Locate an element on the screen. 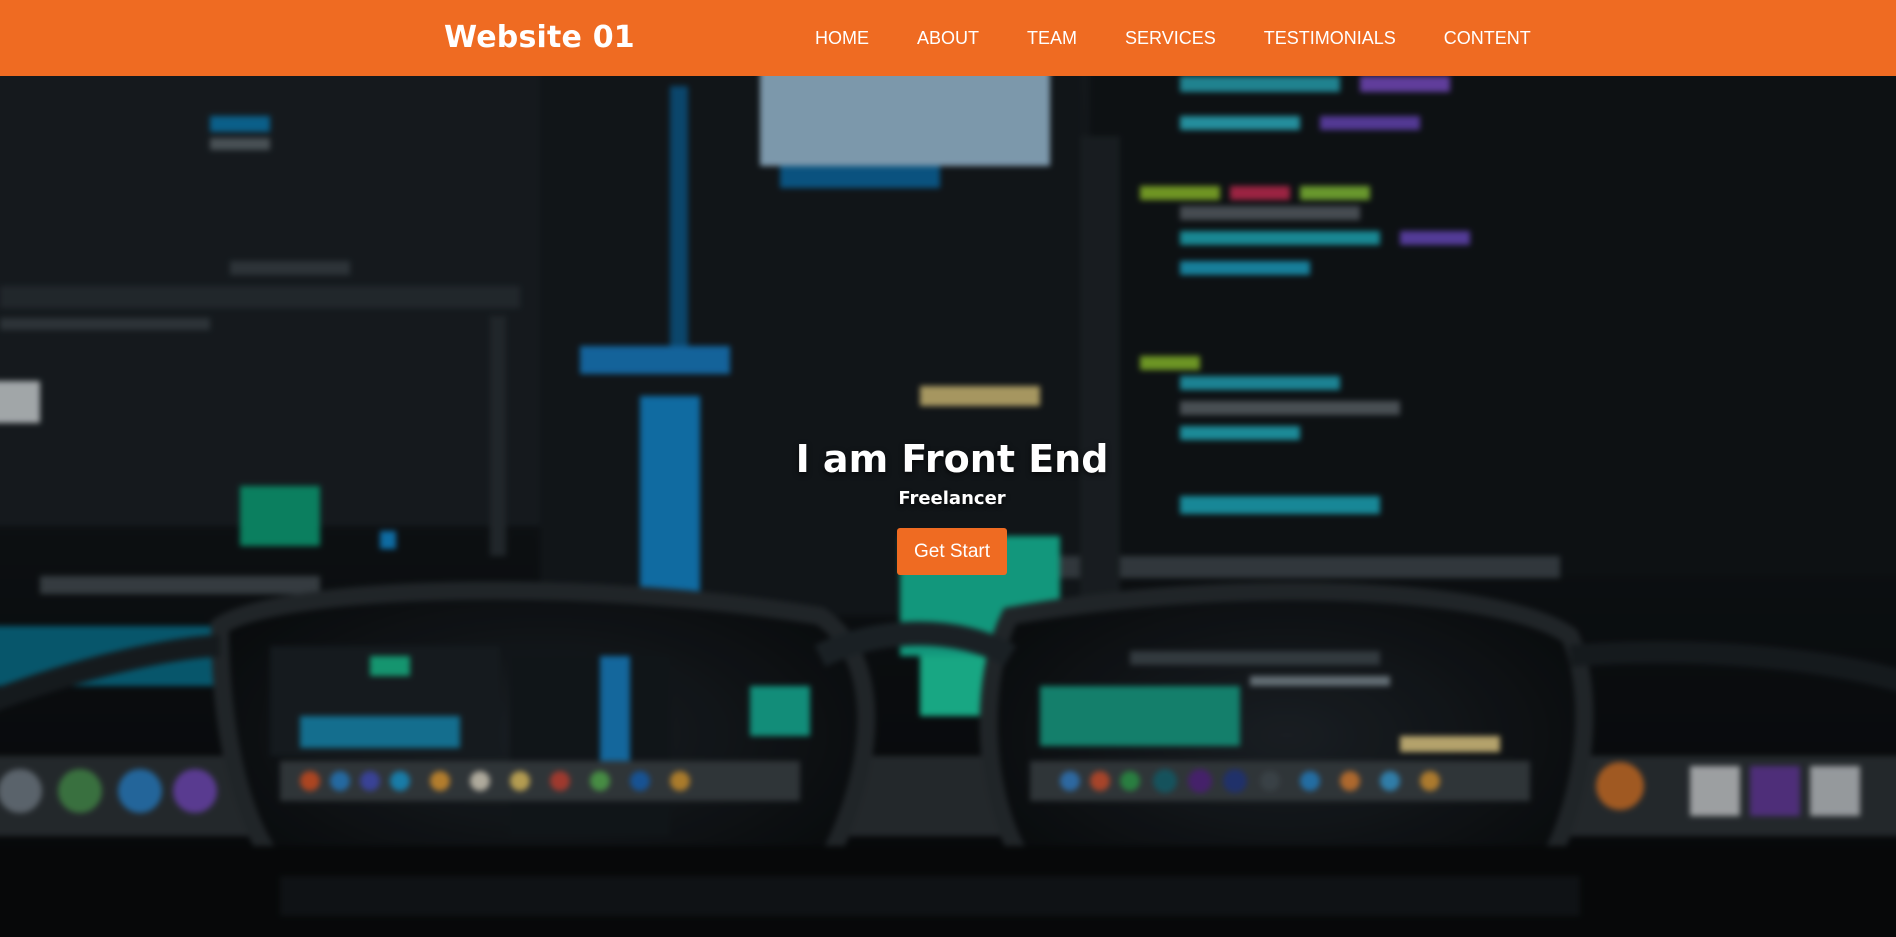 This screenshot has width=1896, height=937. nav-item-testimonials: TESTIMONIALS is located at coordinates (1334, 38).